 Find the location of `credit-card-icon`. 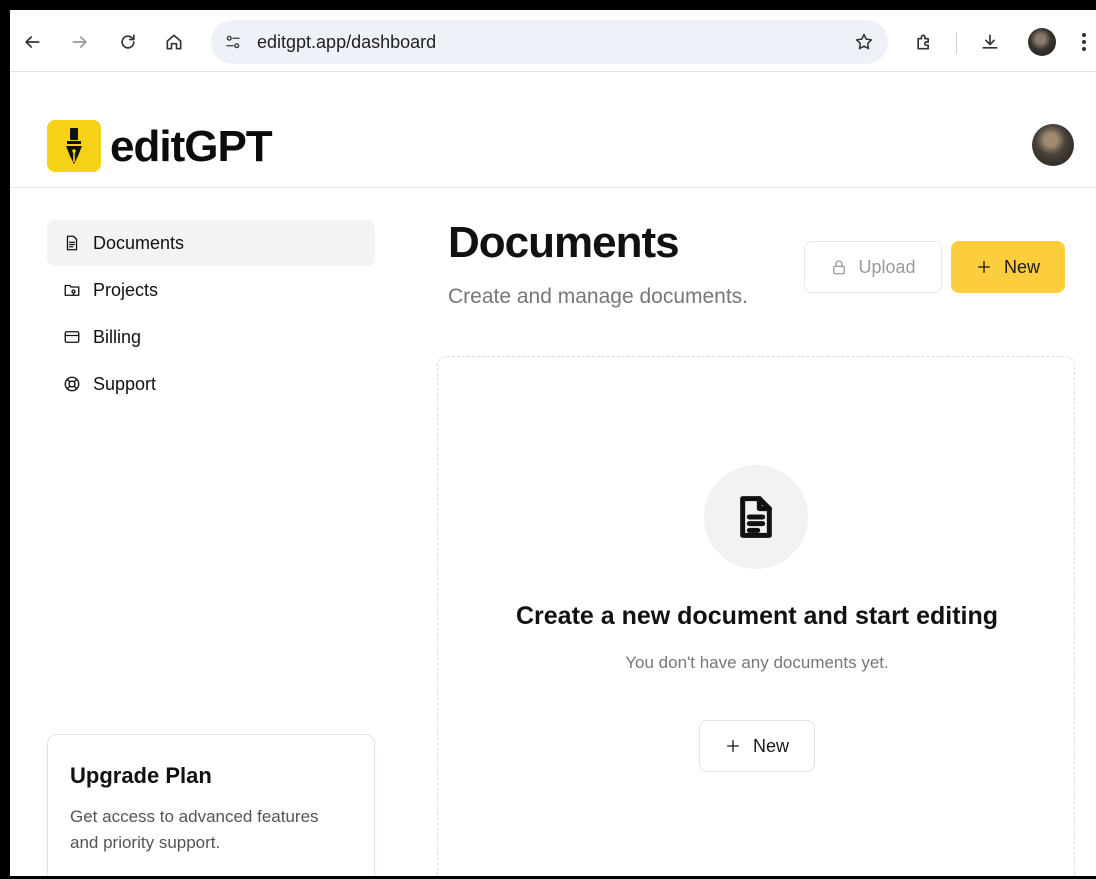

credit-card-icon is located at coordinates (72, 337).